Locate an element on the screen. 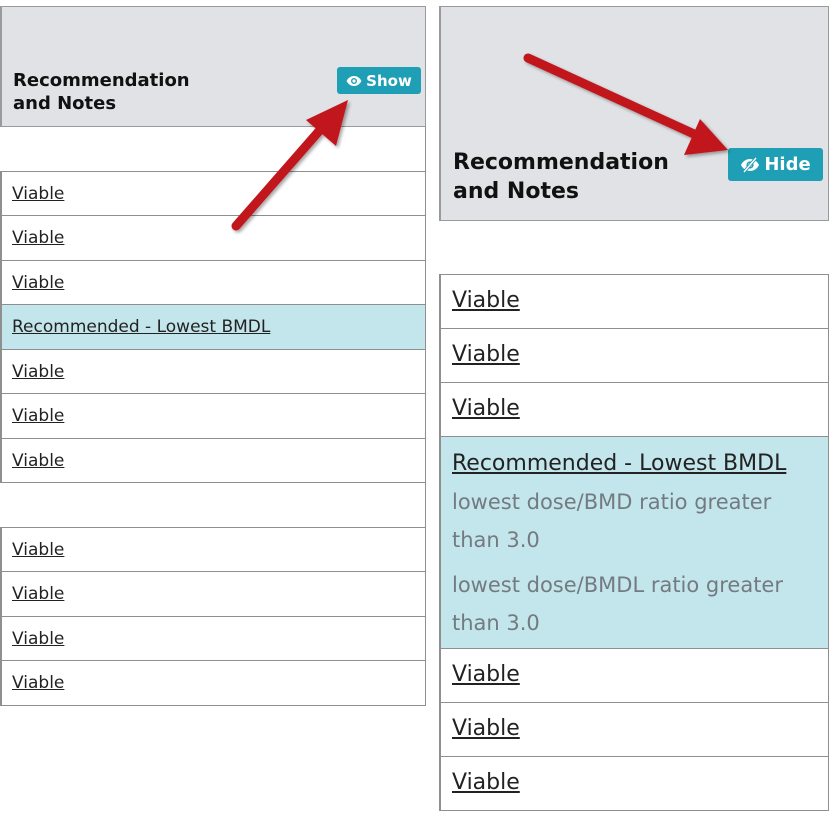  eye-slash-icon is located at coordinates (750, 164).